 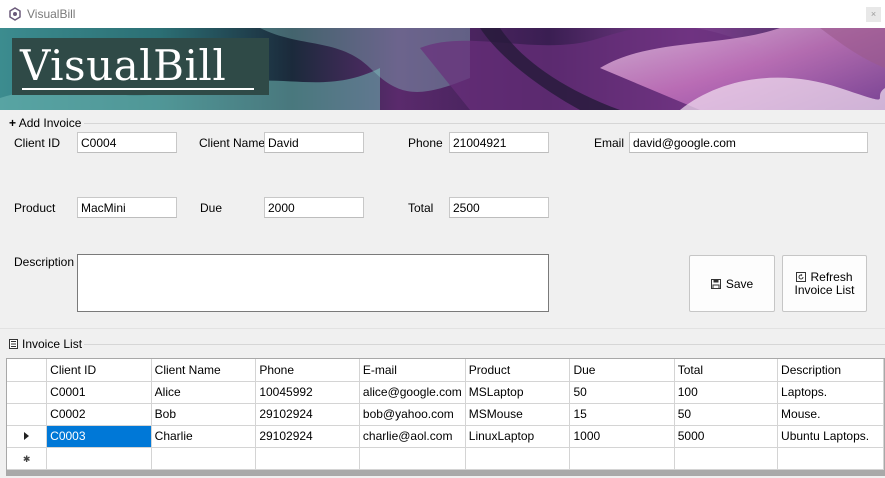 I want to click on column-header: Due, so click(x=622, y=370).